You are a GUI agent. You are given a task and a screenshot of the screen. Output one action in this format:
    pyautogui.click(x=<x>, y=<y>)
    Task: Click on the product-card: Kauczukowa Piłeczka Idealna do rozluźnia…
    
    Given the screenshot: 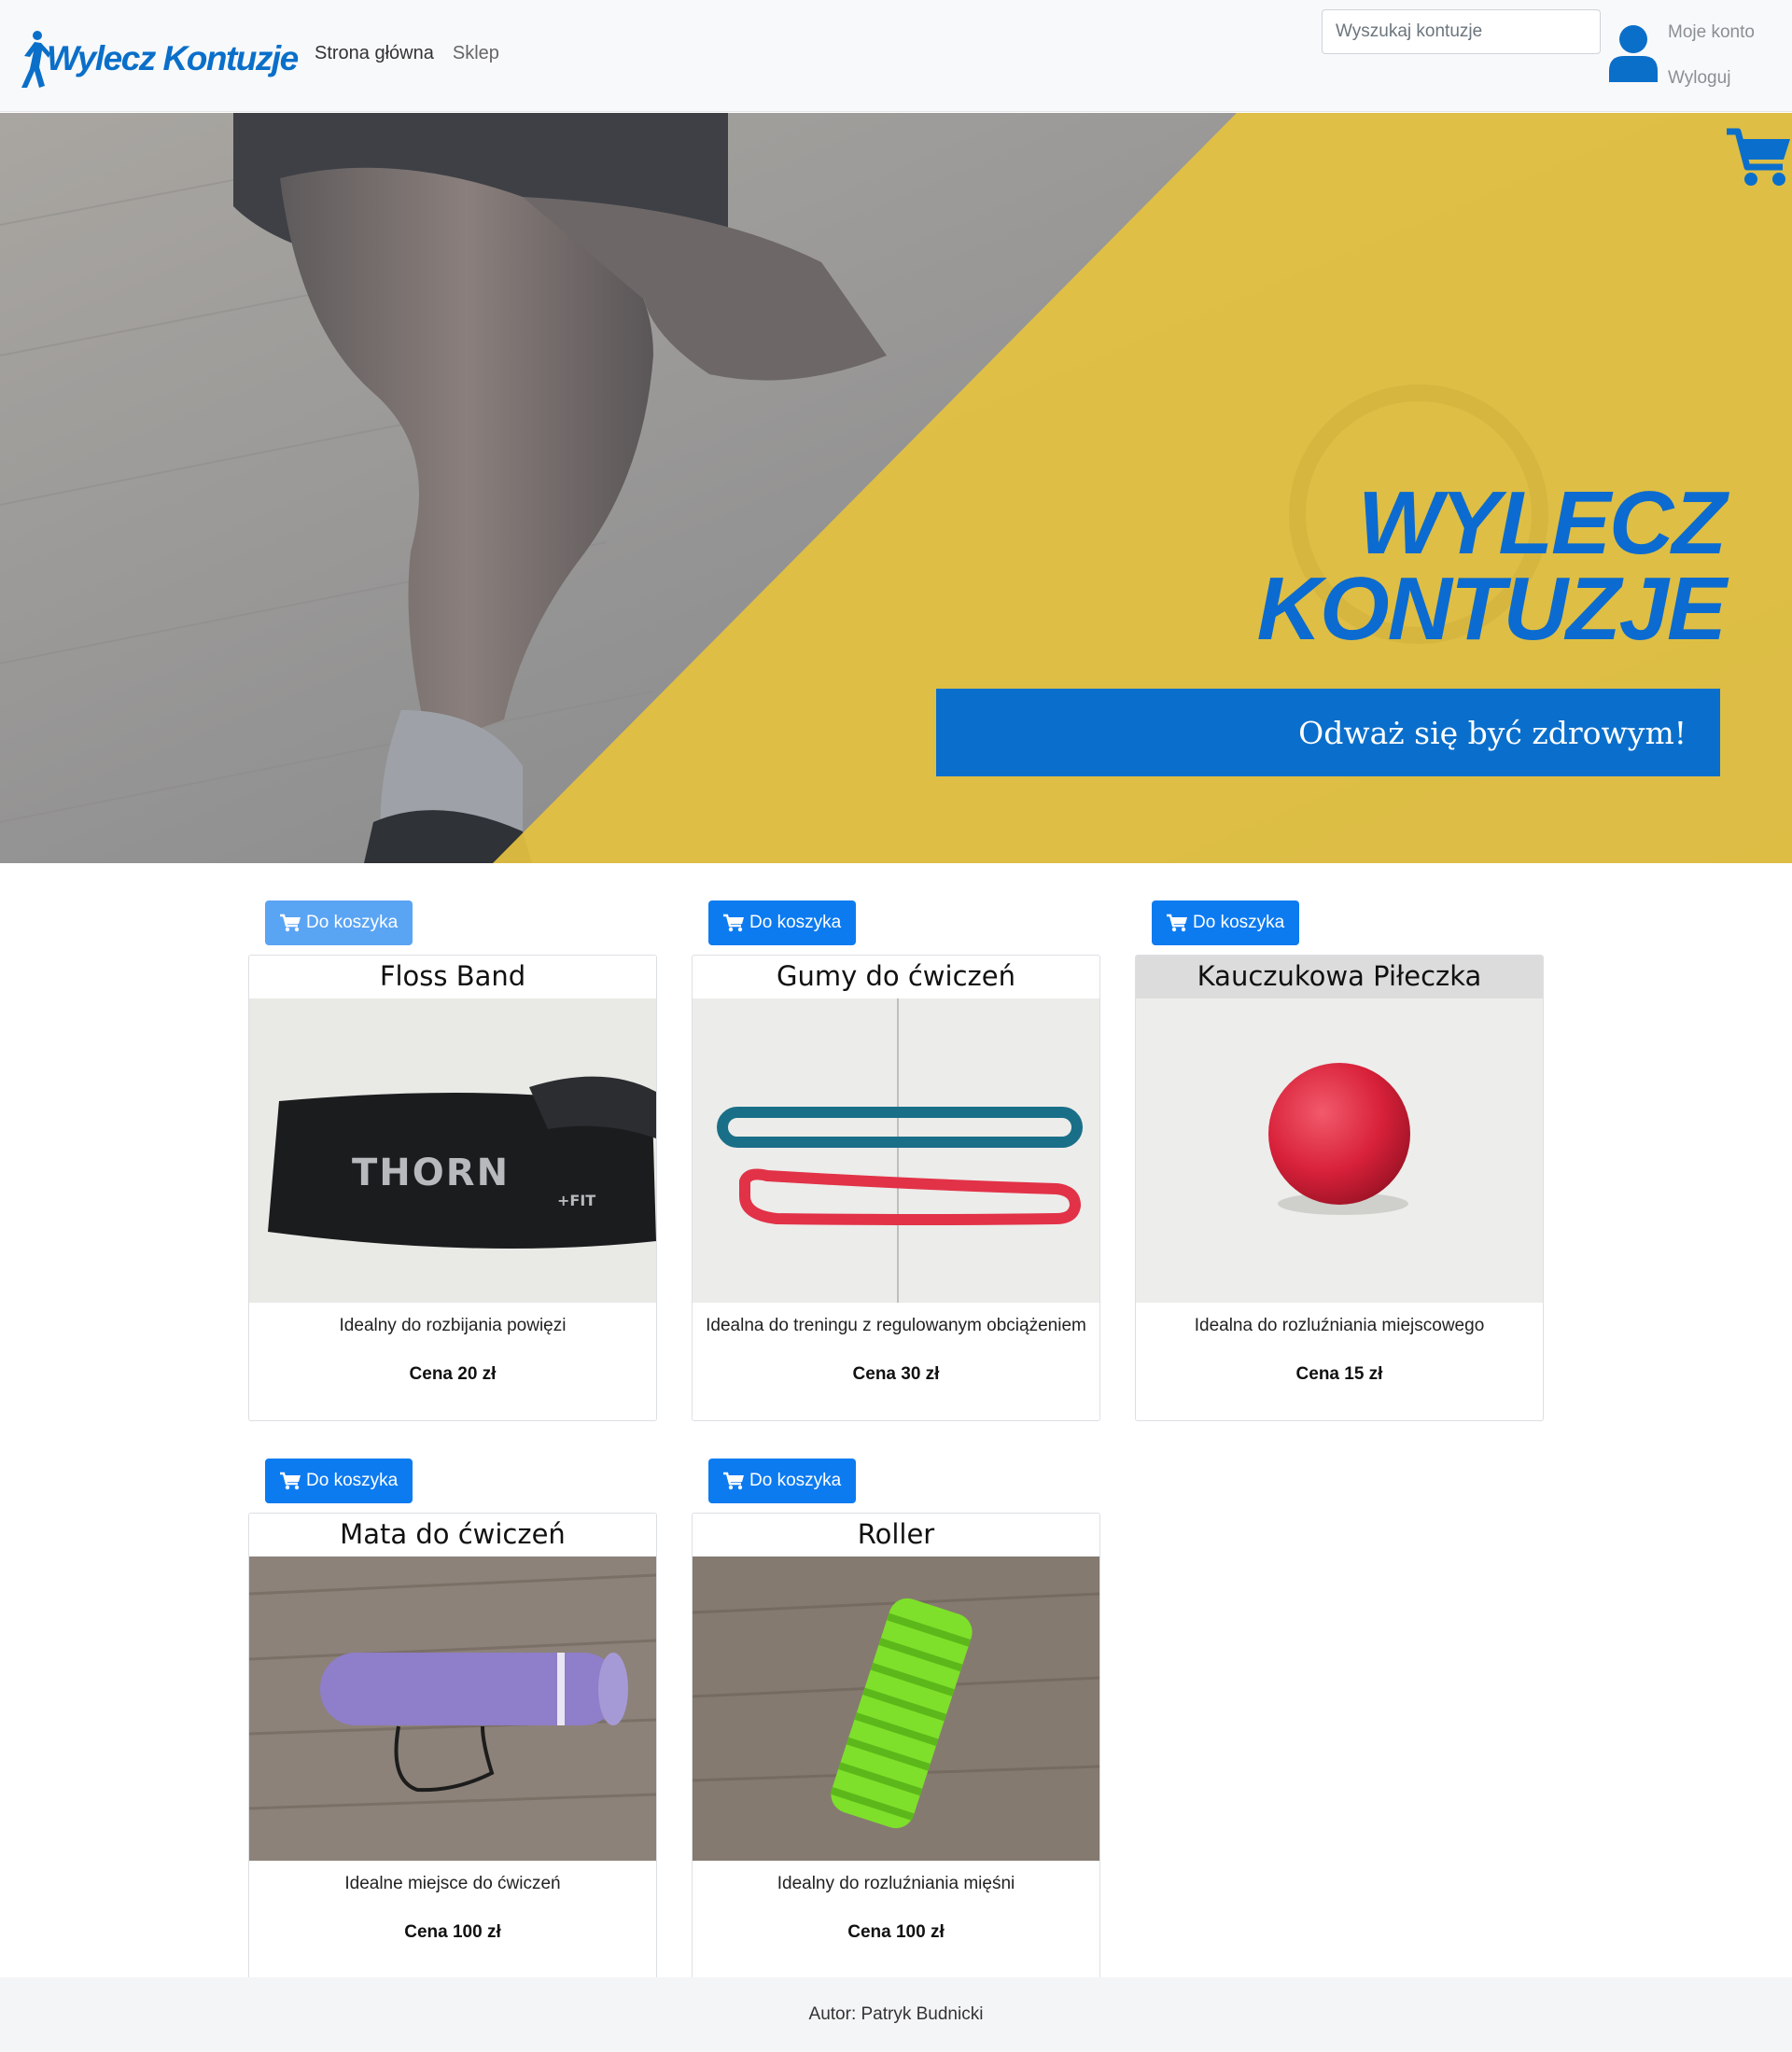 What is the action you would take?
    pyautogui.click(x=1339, y=1188)
    